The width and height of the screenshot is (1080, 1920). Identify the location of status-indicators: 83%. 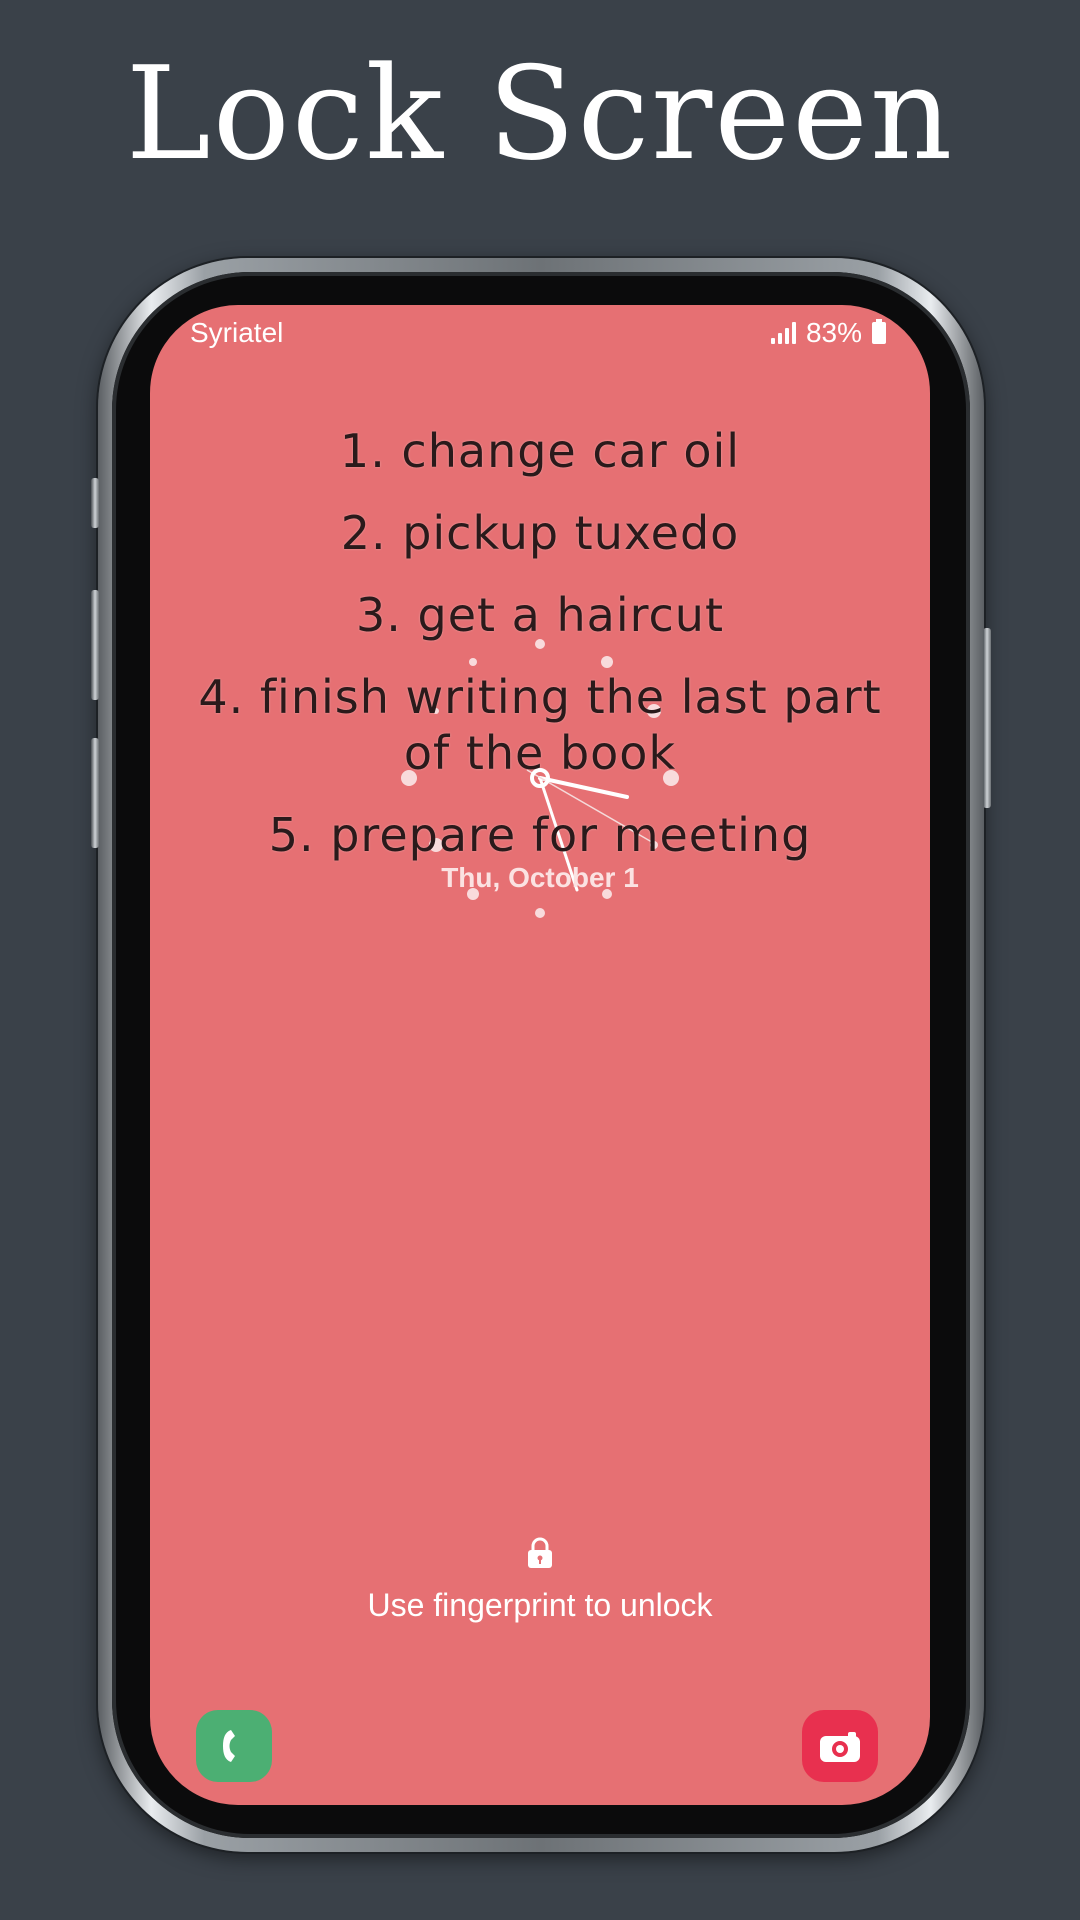
(828, 333).